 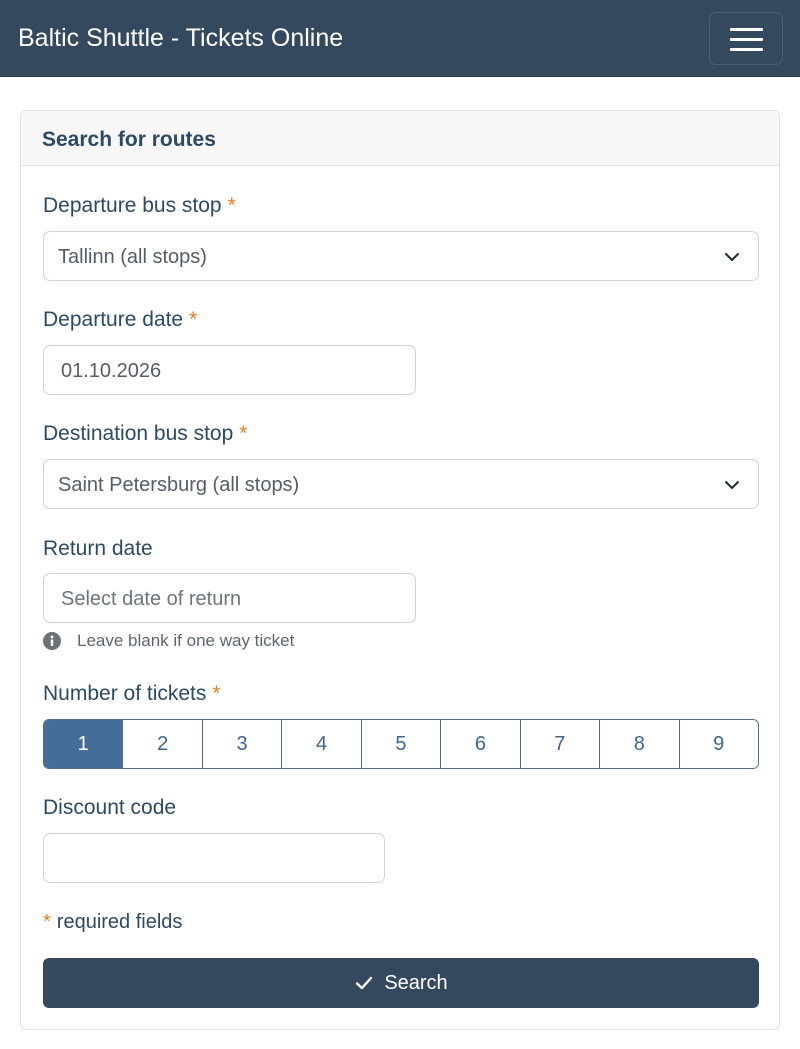 What do you see at coordinates (186, 640) in the screenshot?
I see `hint-text: Leave blank if one way ticket` at bounding box center [186, 640].